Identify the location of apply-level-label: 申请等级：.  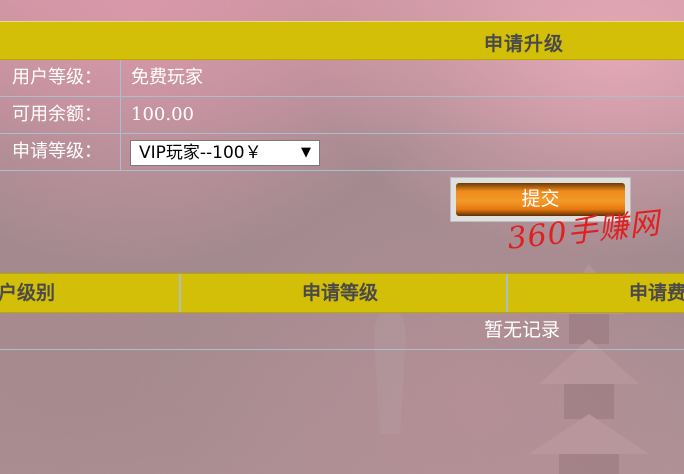
(57, 151).